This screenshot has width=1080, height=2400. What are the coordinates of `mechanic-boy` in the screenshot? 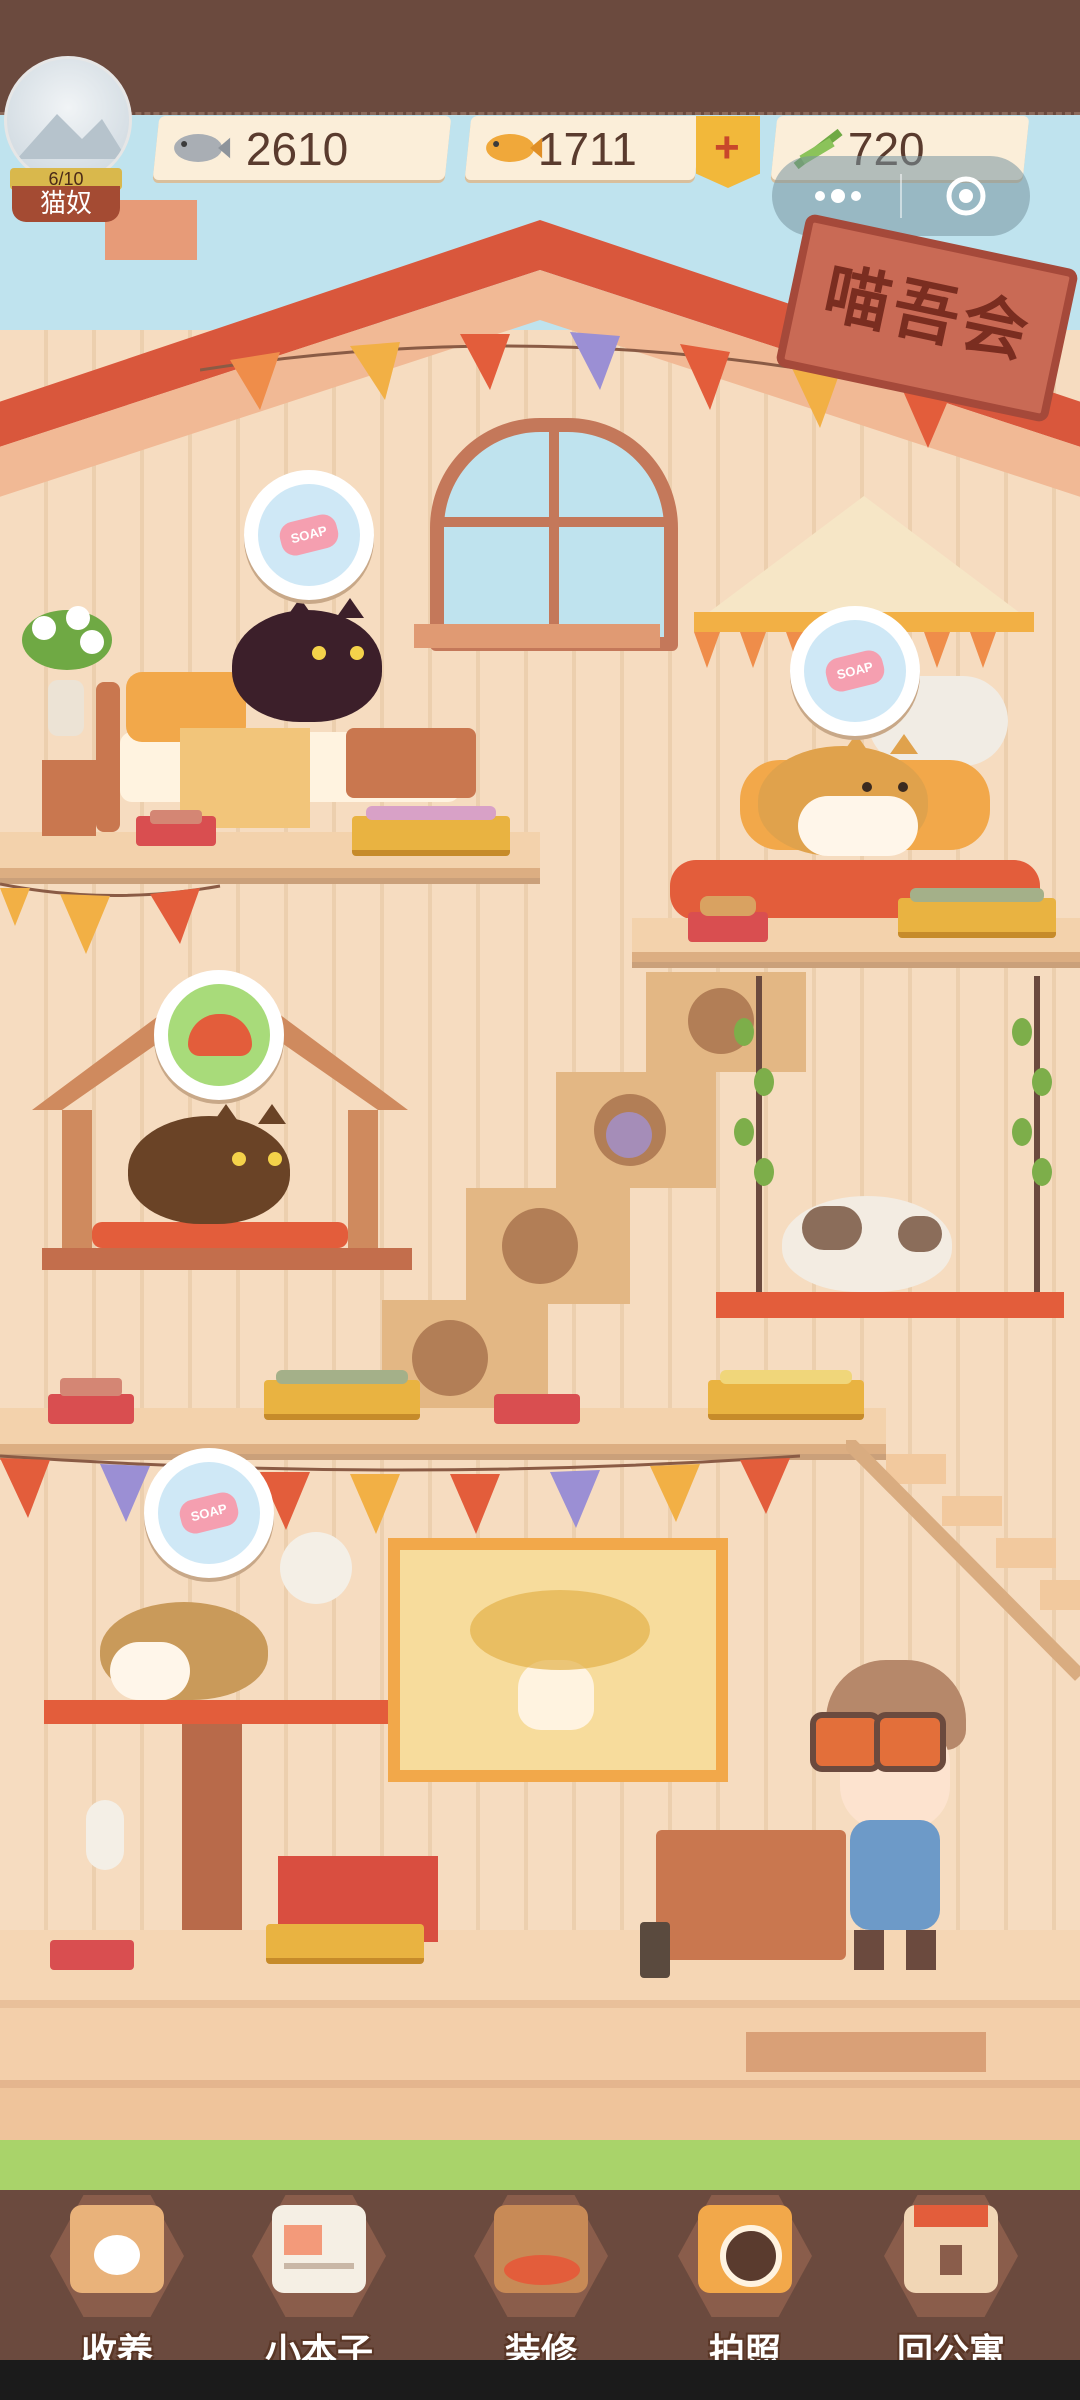 It's located at (895, 1815).